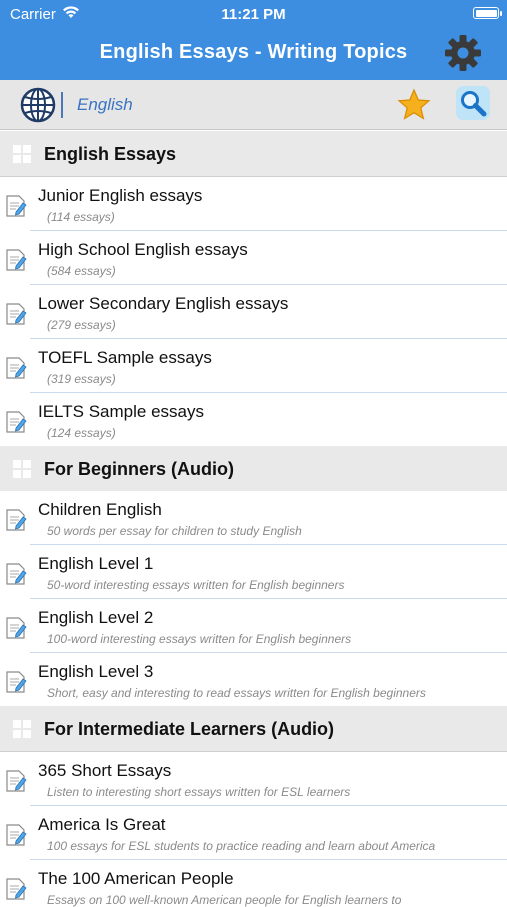 This screenshot has width=507, height=907. Describe the element at coordinates (96, 671) in the screenshot. I see `item-title: English Level 3` at that location.